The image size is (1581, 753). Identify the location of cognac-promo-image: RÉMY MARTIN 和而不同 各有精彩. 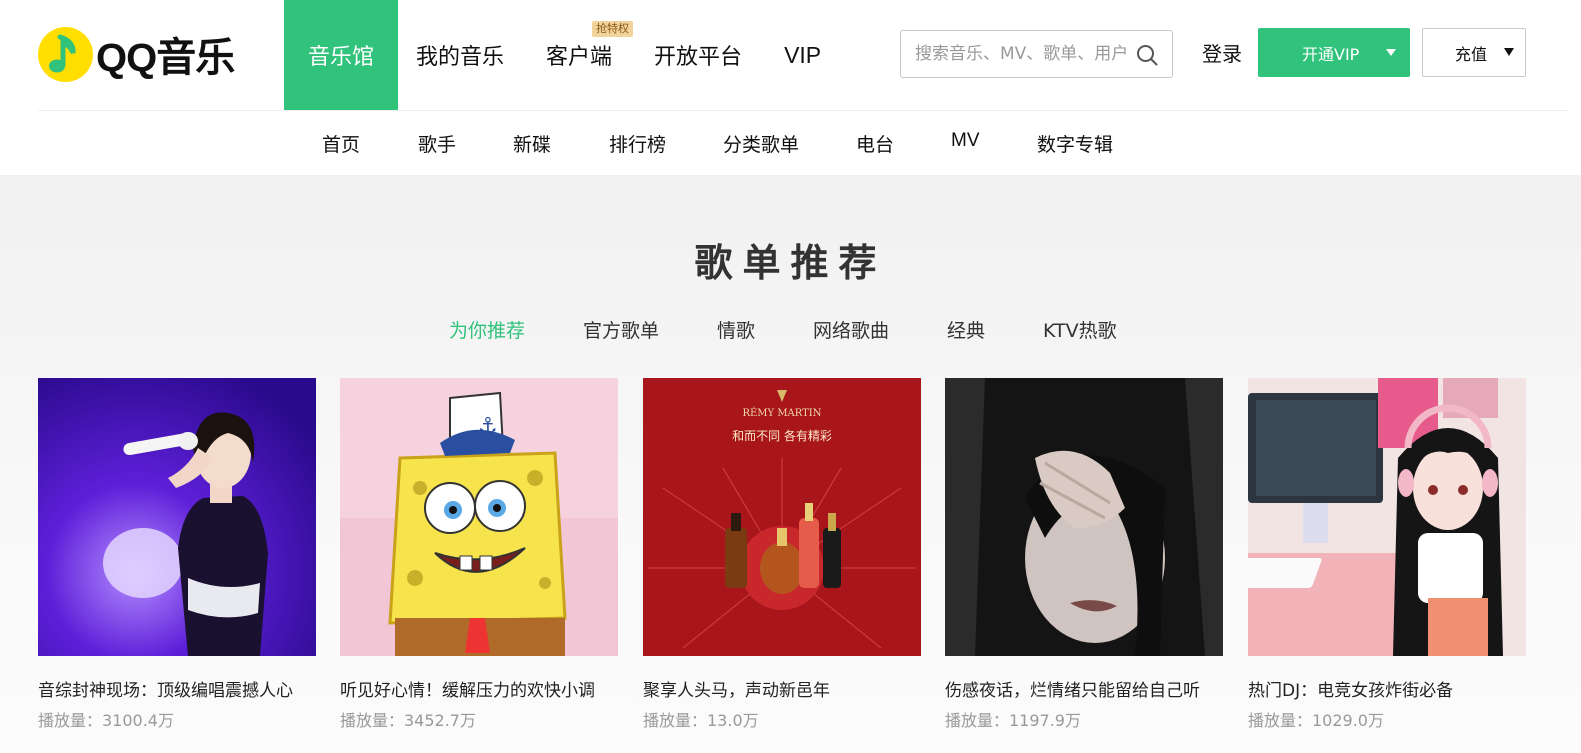
(782, 517).